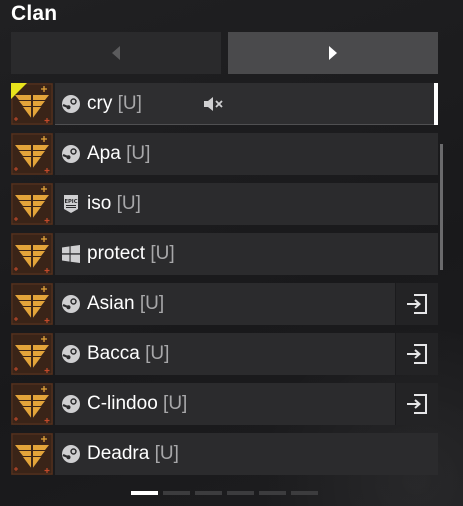  I want to click on member-name: Apa [U], so click(118, 154).